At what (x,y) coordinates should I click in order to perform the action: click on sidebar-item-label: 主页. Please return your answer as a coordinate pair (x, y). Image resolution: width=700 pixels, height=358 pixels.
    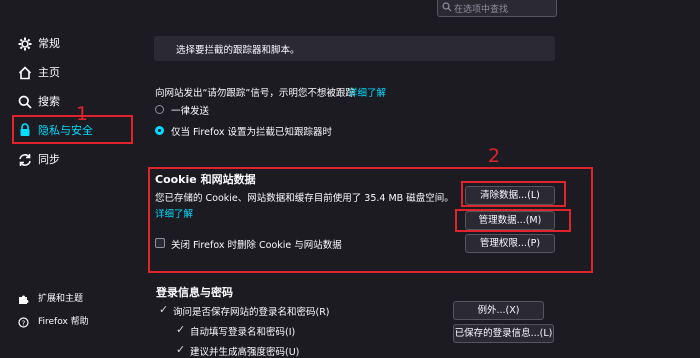
    Looking at the image, I should click on (49, 72).